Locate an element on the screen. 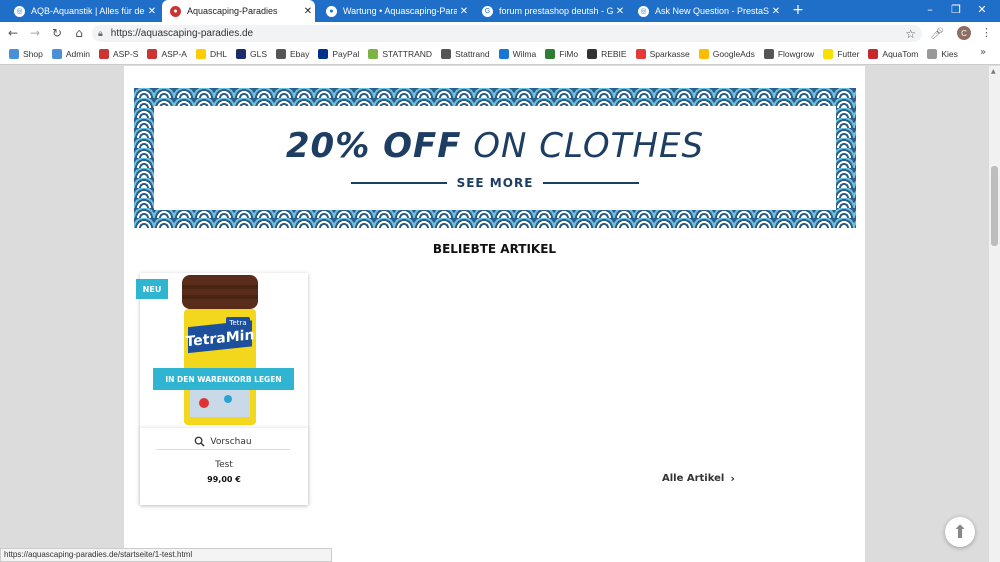 The width and height of the screenshot is (1000, 562). restore-icon: ❐ is located at coordinates (956, 10).